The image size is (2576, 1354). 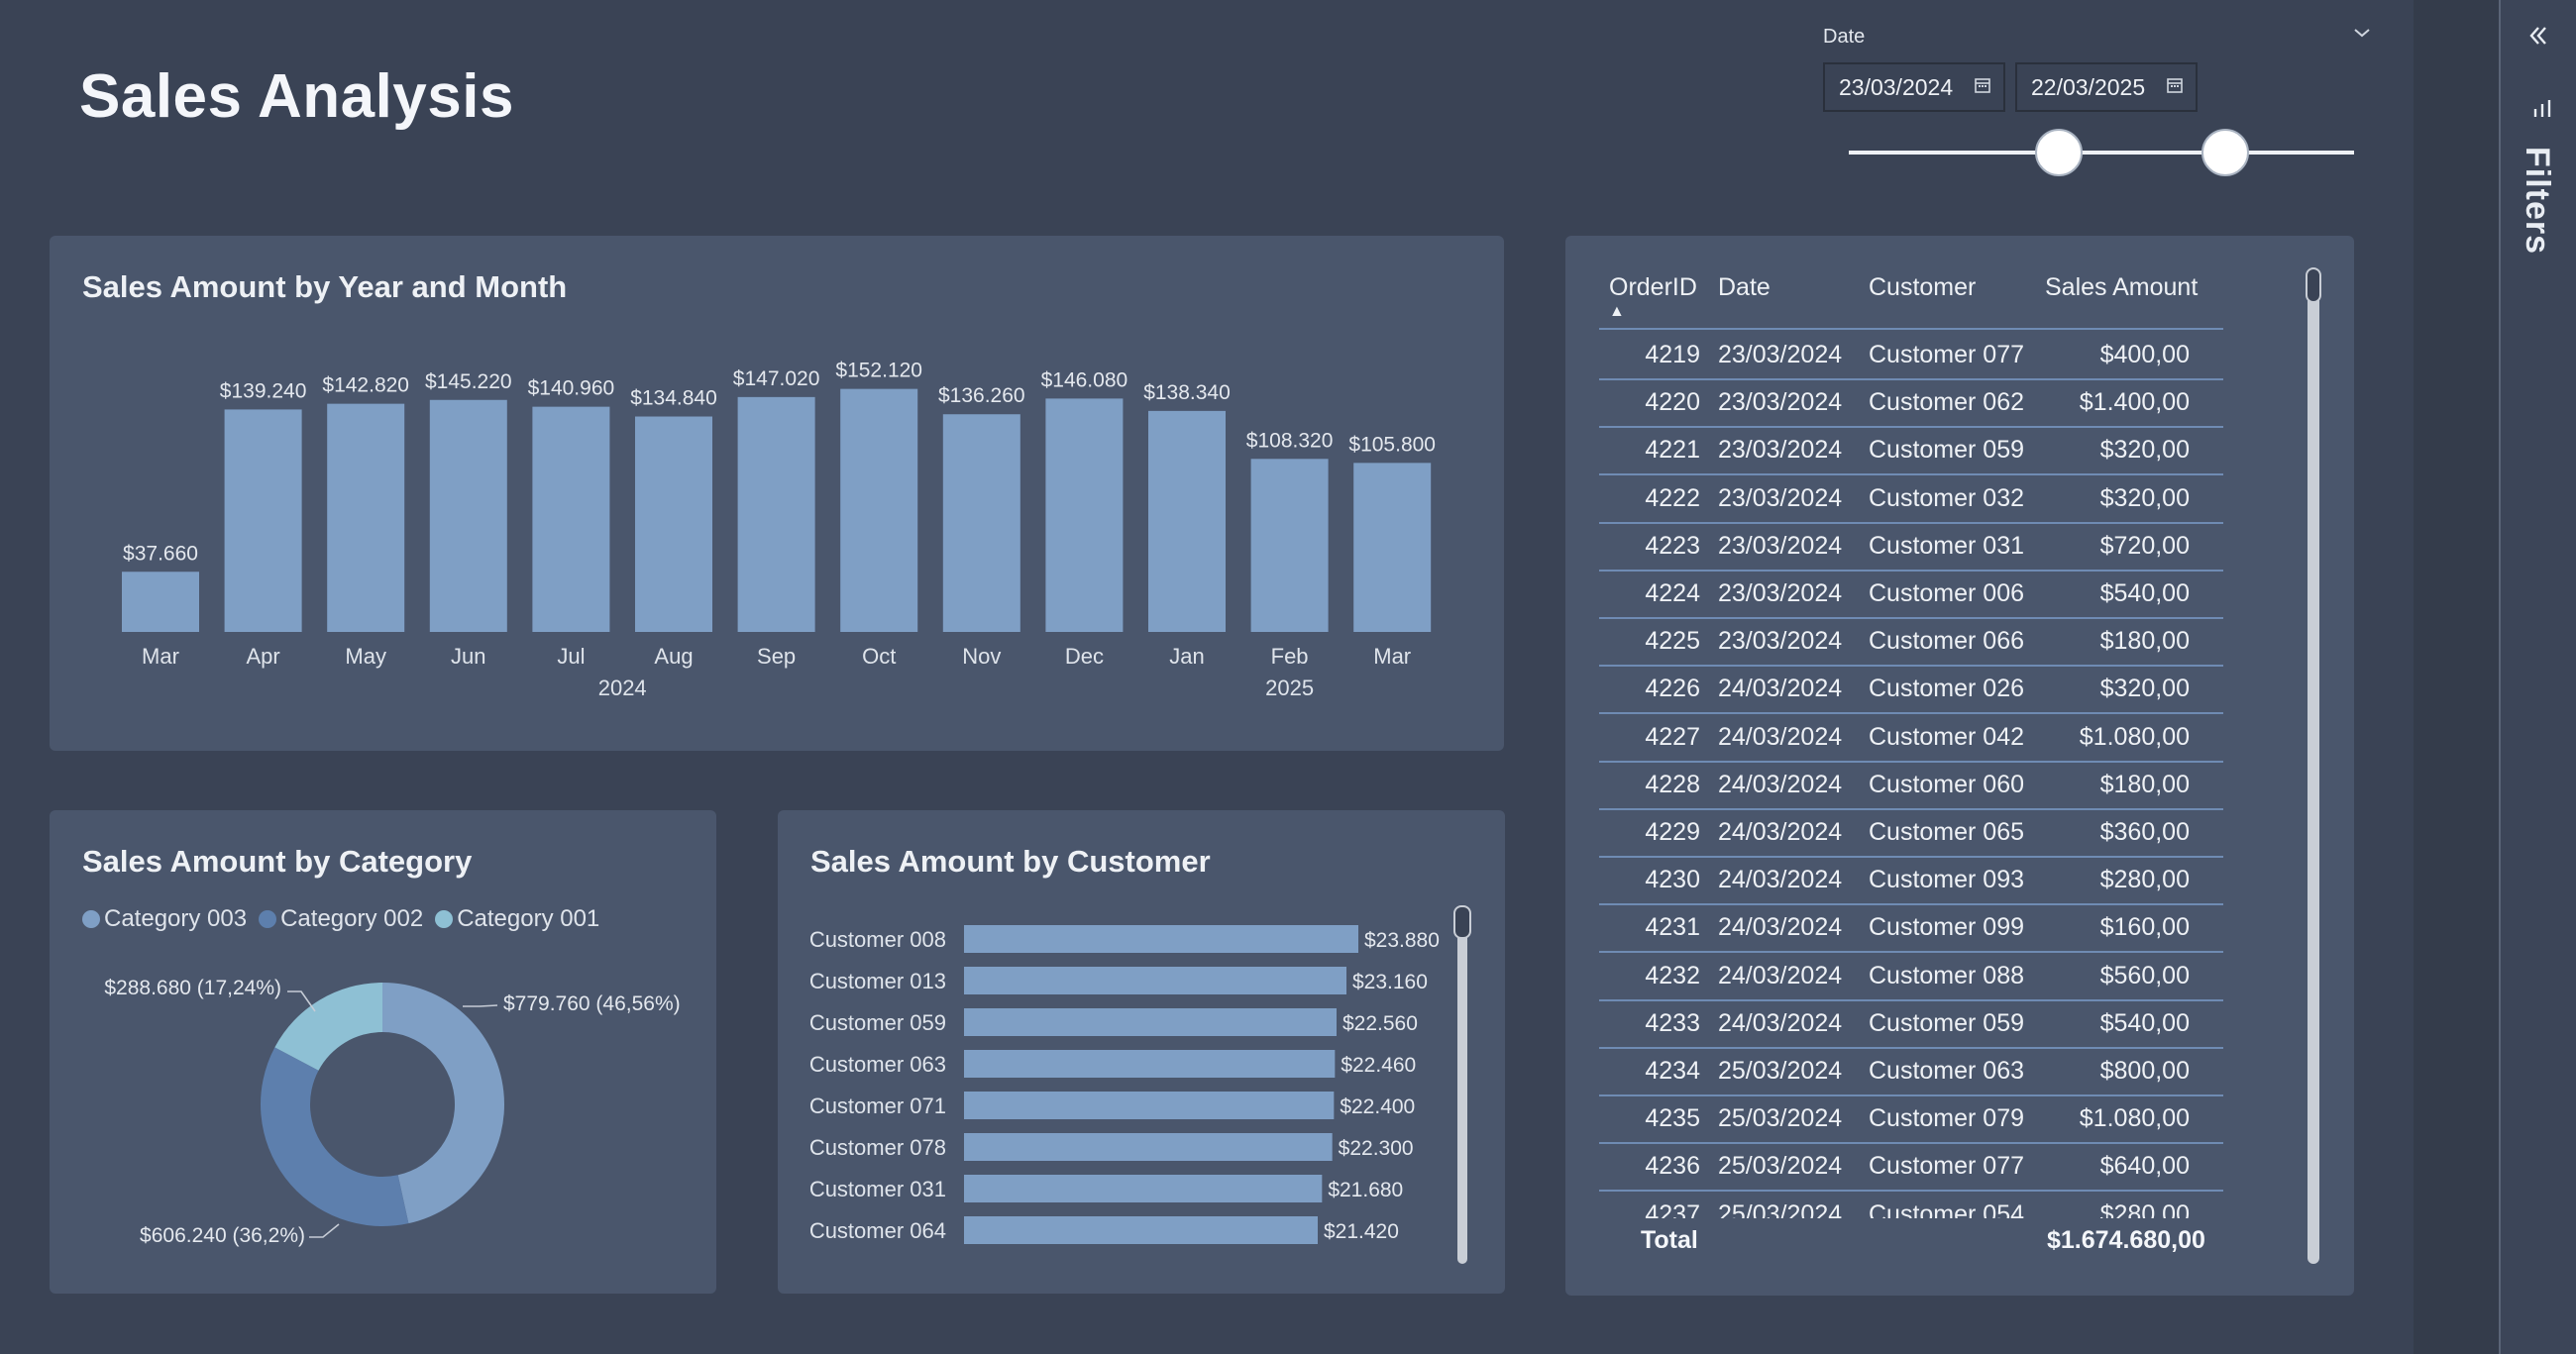 What do you see at coordinates (1947, 497) in the screenshot?
I see `cell-customer: Customer 032` at bounding box center [1947, 497].